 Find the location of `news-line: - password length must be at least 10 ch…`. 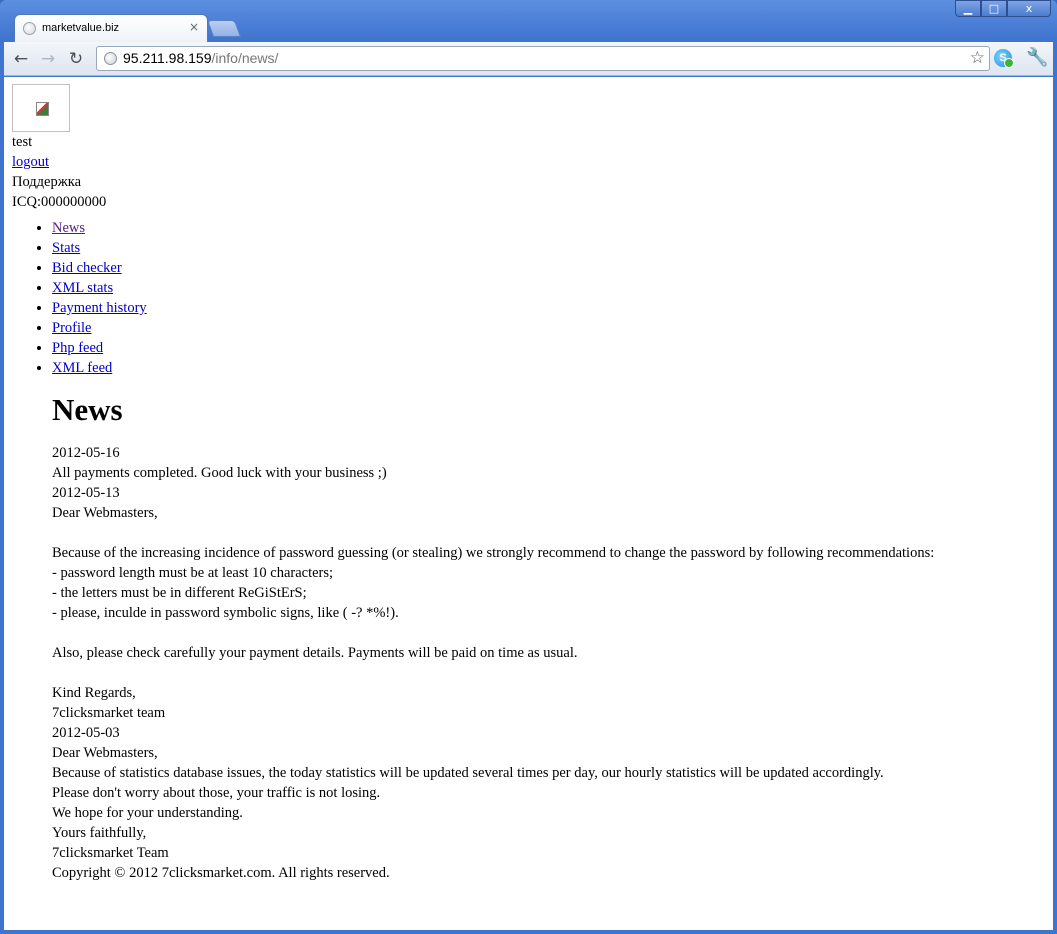

news-line: - password length must be at least 10 ch… is located at coordinates (193, 573).